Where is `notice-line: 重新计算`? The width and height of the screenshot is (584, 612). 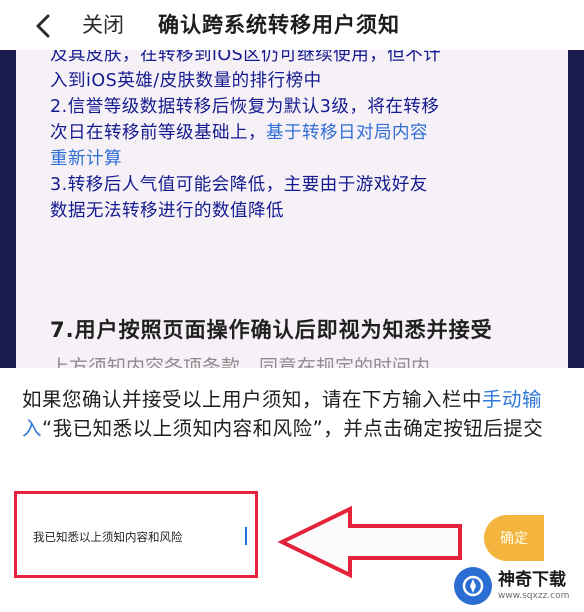
notice-line: 重新计算 is located at coordinates (86, 159).